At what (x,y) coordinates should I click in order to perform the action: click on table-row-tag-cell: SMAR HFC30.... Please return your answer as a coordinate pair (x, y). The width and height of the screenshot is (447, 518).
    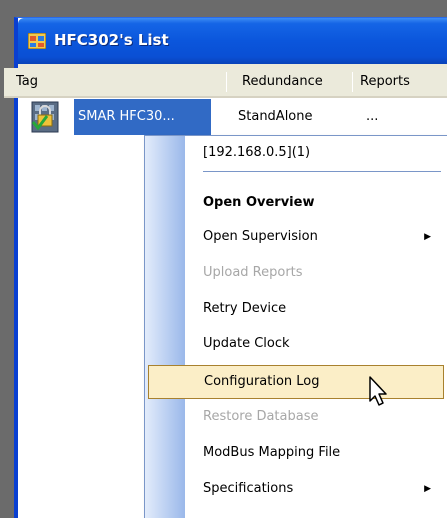
    Looking at the image, I should click on (142, 117).